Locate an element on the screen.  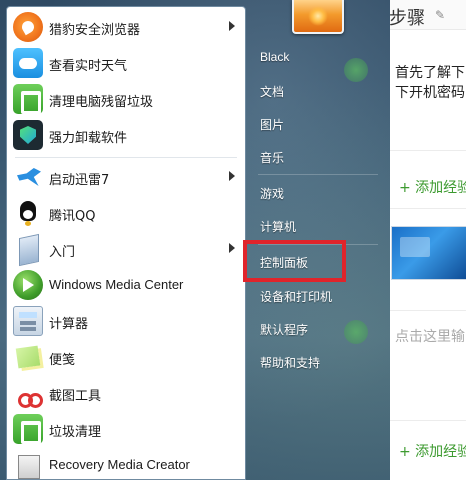
program-label: 强力卸载软件 is located at coordinates (88, 138).